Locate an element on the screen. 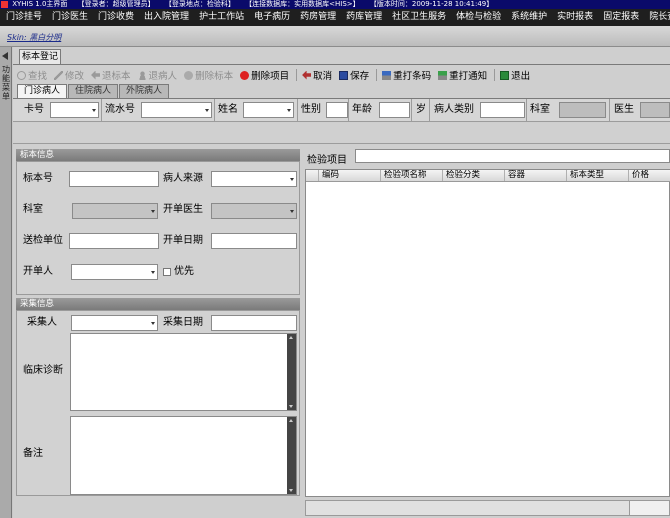  menu-item-nurse-station: 护士工作站 is located at coordinates (221, 17).